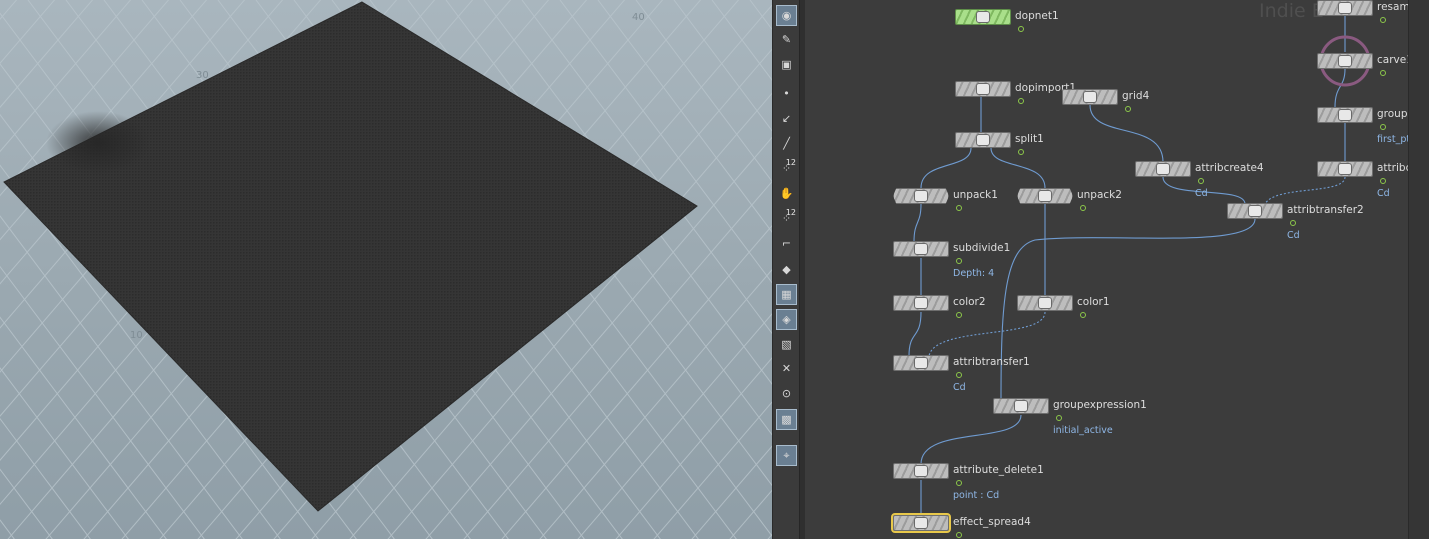  Describe the element at coordinates (982, 248) in the screenshot. I see `node-label: subdivide1` at that location.